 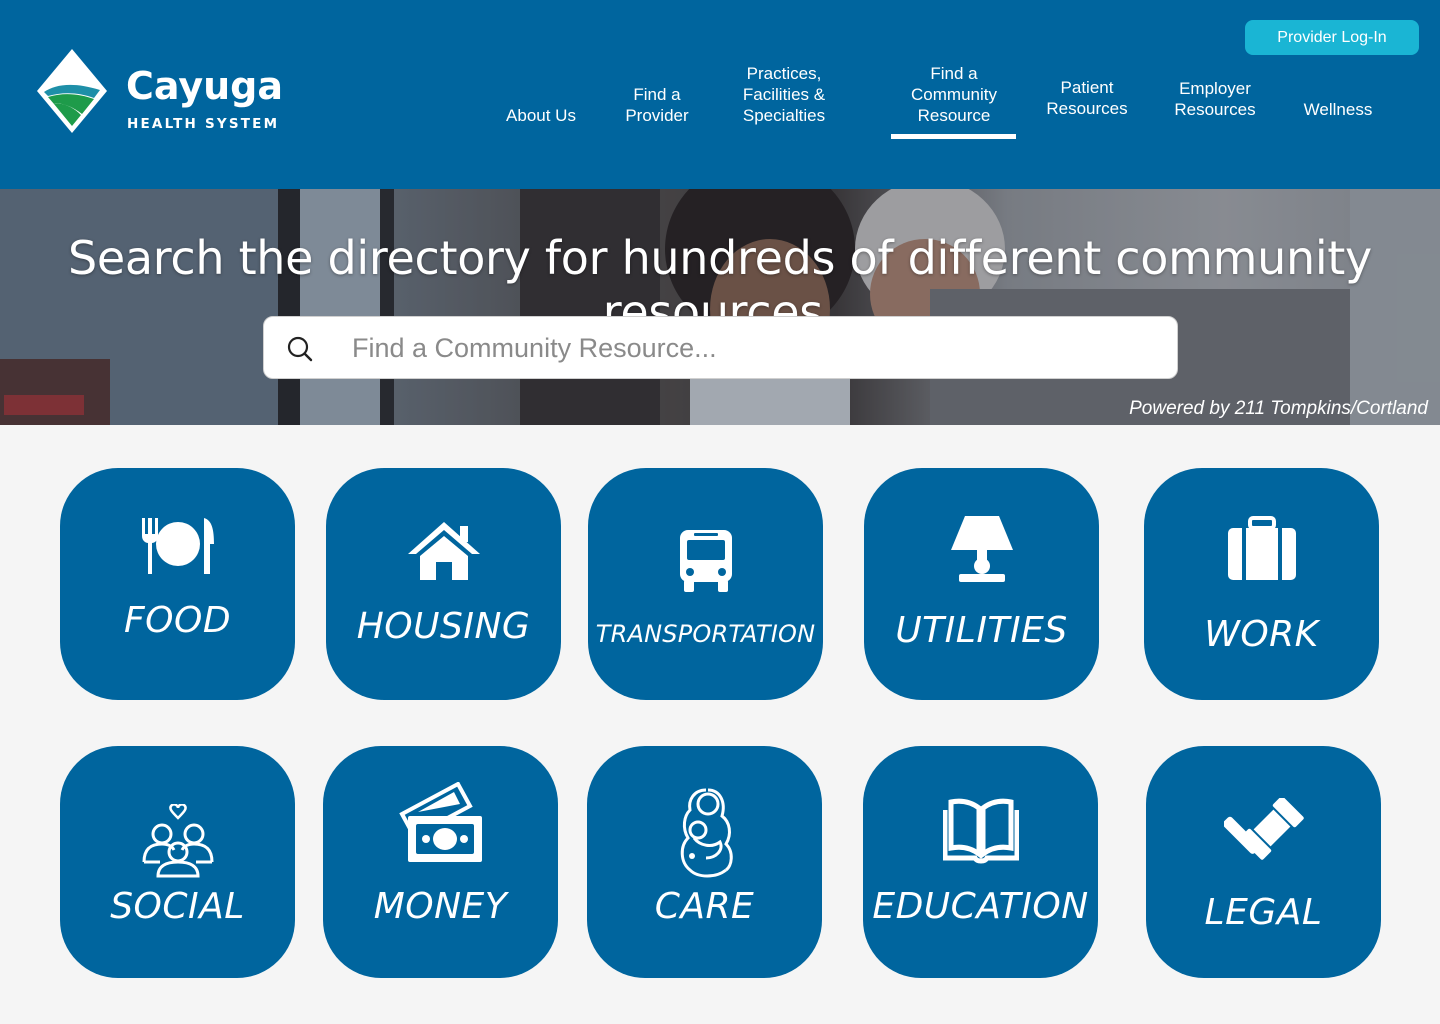 I want to click on logo-wordmark: Cayuga, so click(x=205, y=86).